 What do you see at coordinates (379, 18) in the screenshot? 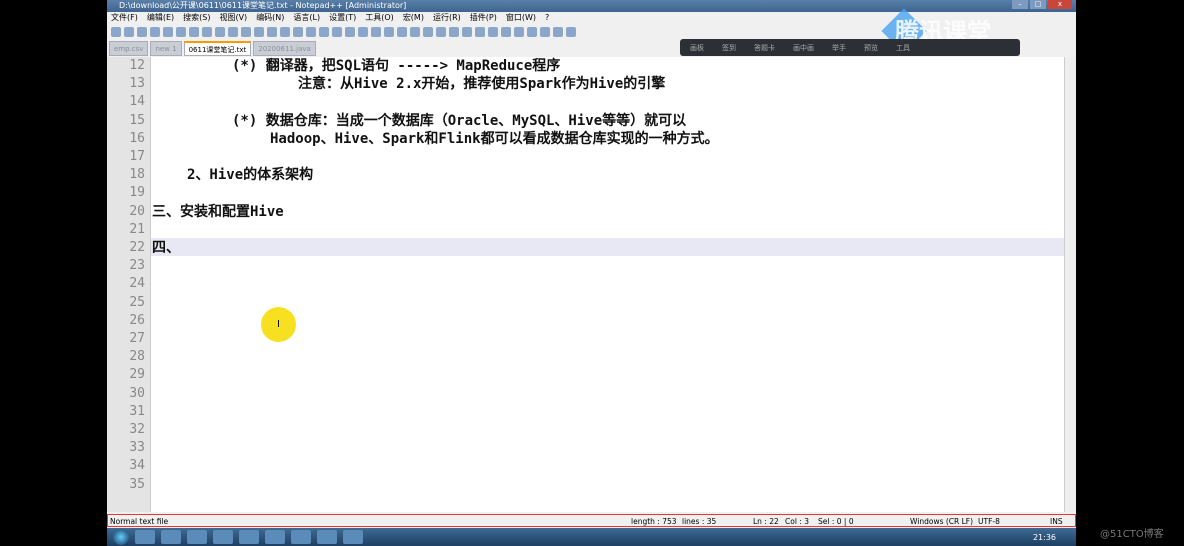
I see `menu-item: 工具(O)` at bounding box center [379, 18].